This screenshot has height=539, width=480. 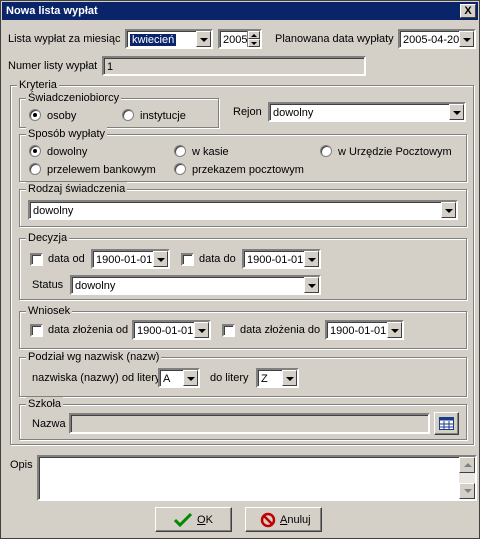 What do you see at coordinates (35, 169) in the screenshot?
I see `radio-przelew` at bounding box center [35, 169].